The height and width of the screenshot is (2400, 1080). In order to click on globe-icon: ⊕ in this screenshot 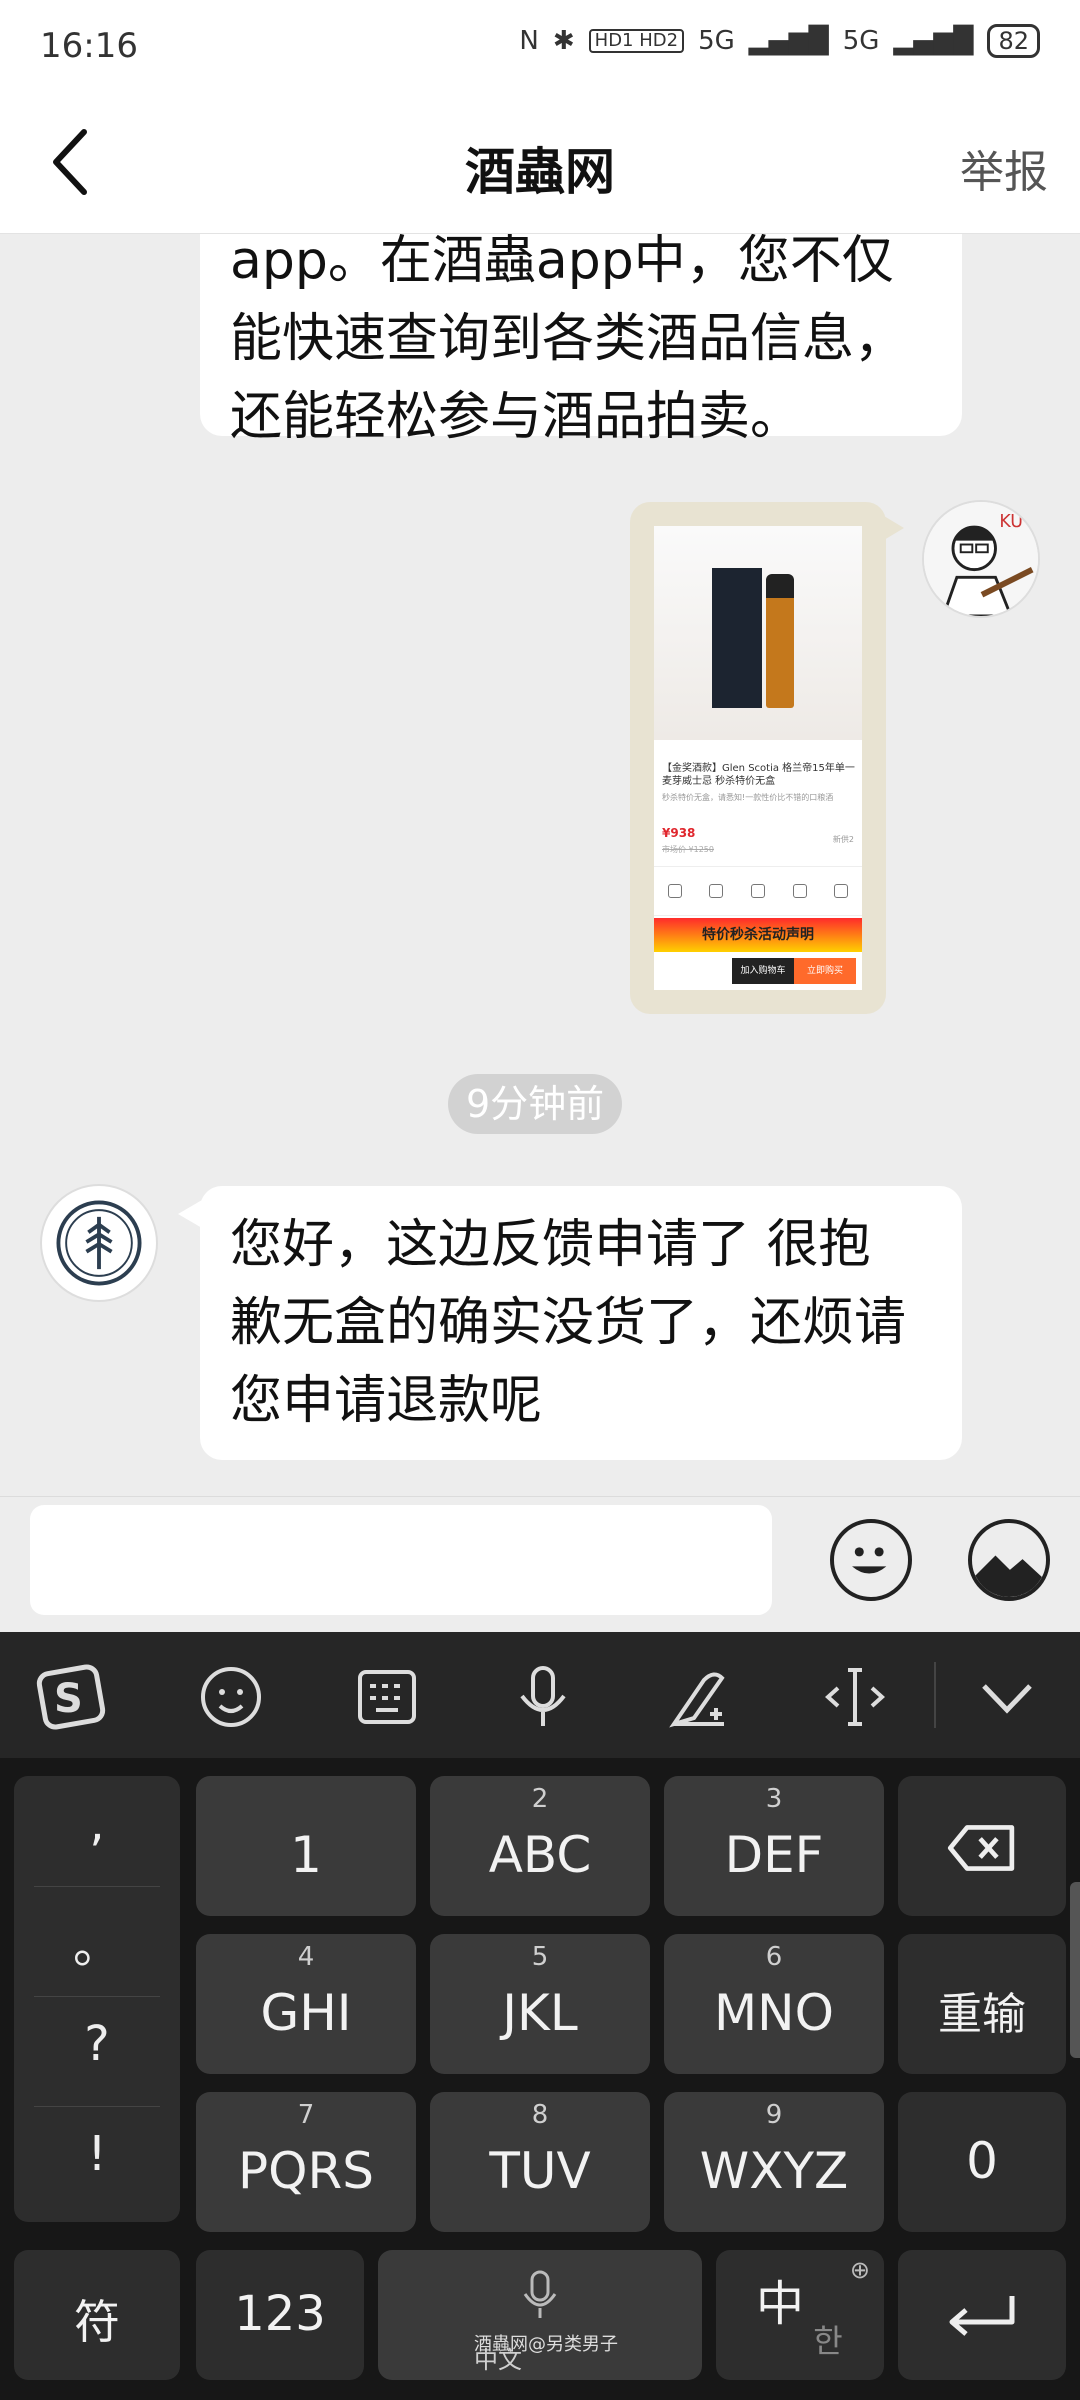, I will do `click(859, 2270)`.